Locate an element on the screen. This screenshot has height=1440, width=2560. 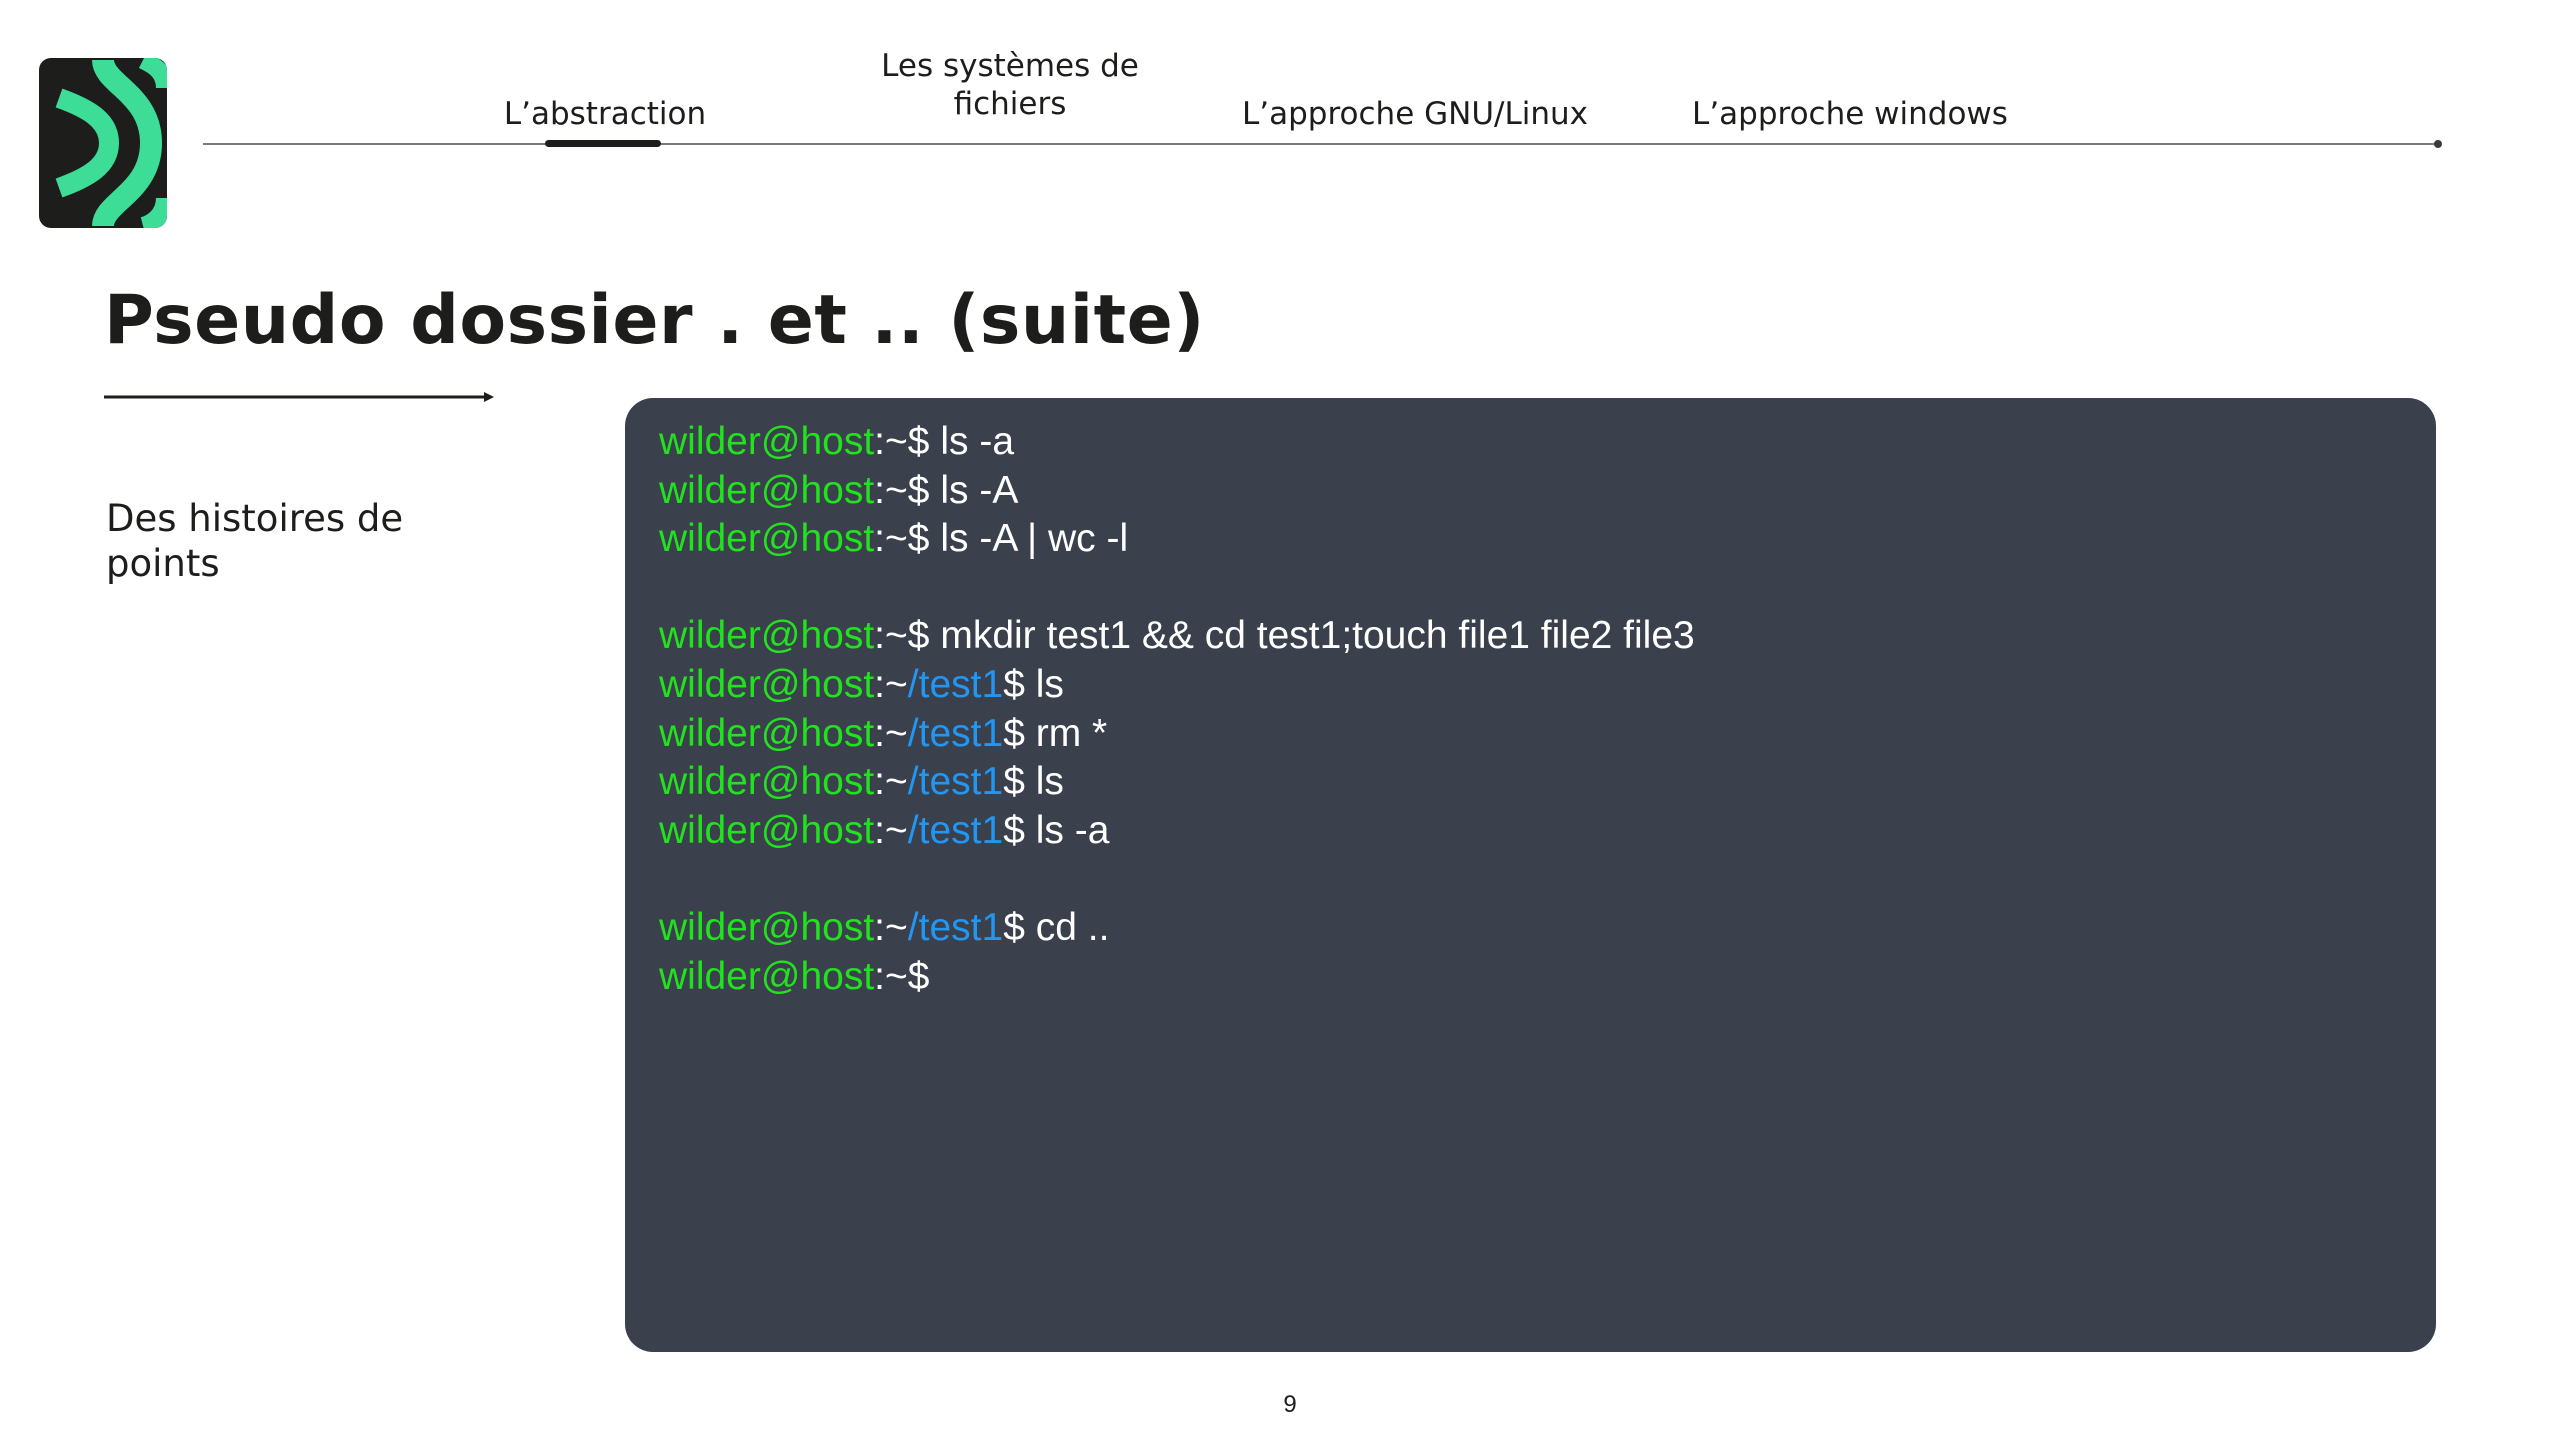
nav-divider is located at coordinates (1319, 144).